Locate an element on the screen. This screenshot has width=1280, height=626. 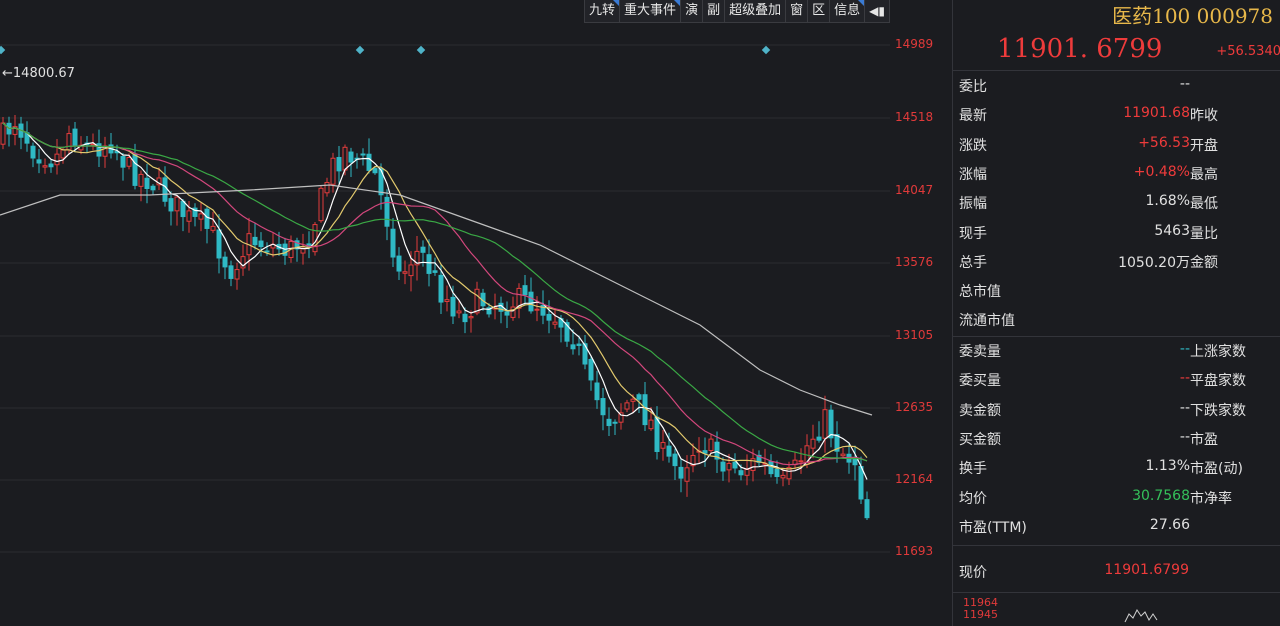
now-price-value: 11901.6799 is located at coordinates (1146, 570).